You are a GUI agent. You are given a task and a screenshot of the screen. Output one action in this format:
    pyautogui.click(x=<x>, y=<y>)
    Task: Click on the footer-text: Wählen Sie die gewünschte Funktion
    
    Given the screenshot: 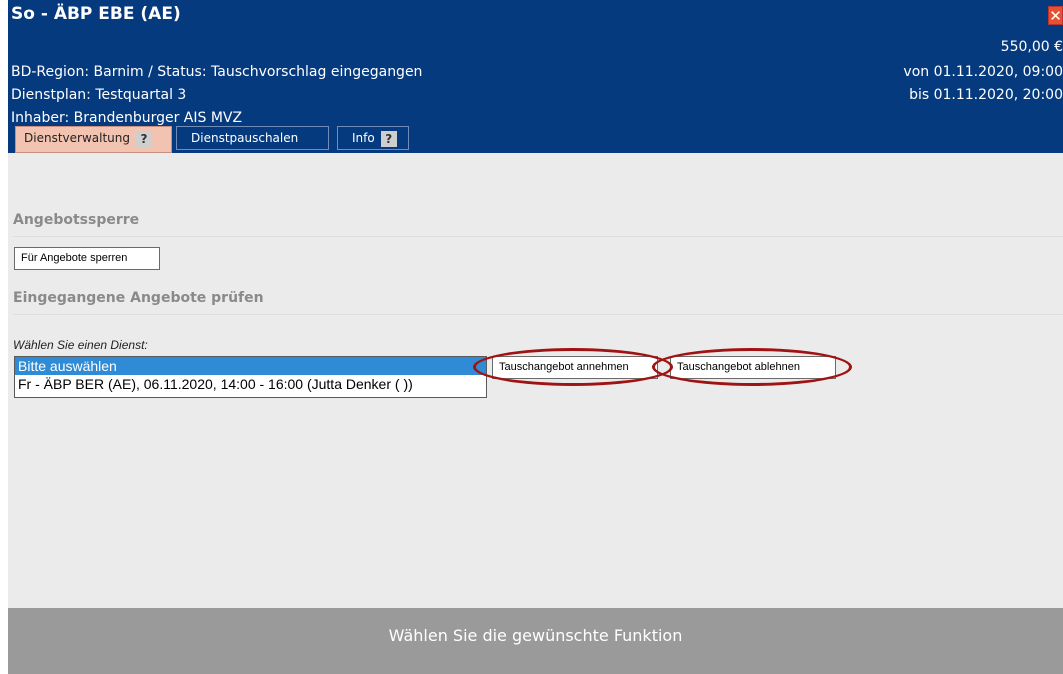 What is the action you would take?
    pyautogui.click(x=535, y=635)
    